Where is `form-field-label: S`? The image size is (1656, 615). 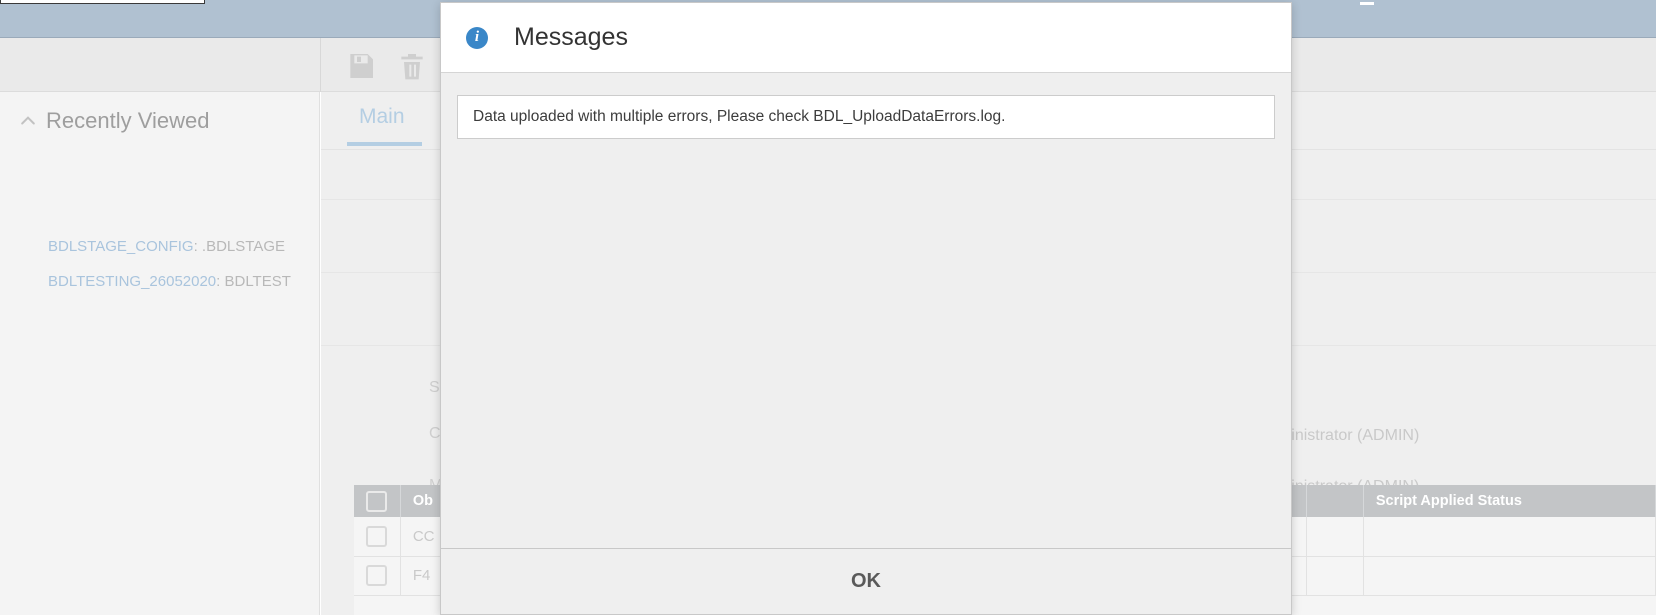
form-field-label: S is located at coordinates (434, 387).